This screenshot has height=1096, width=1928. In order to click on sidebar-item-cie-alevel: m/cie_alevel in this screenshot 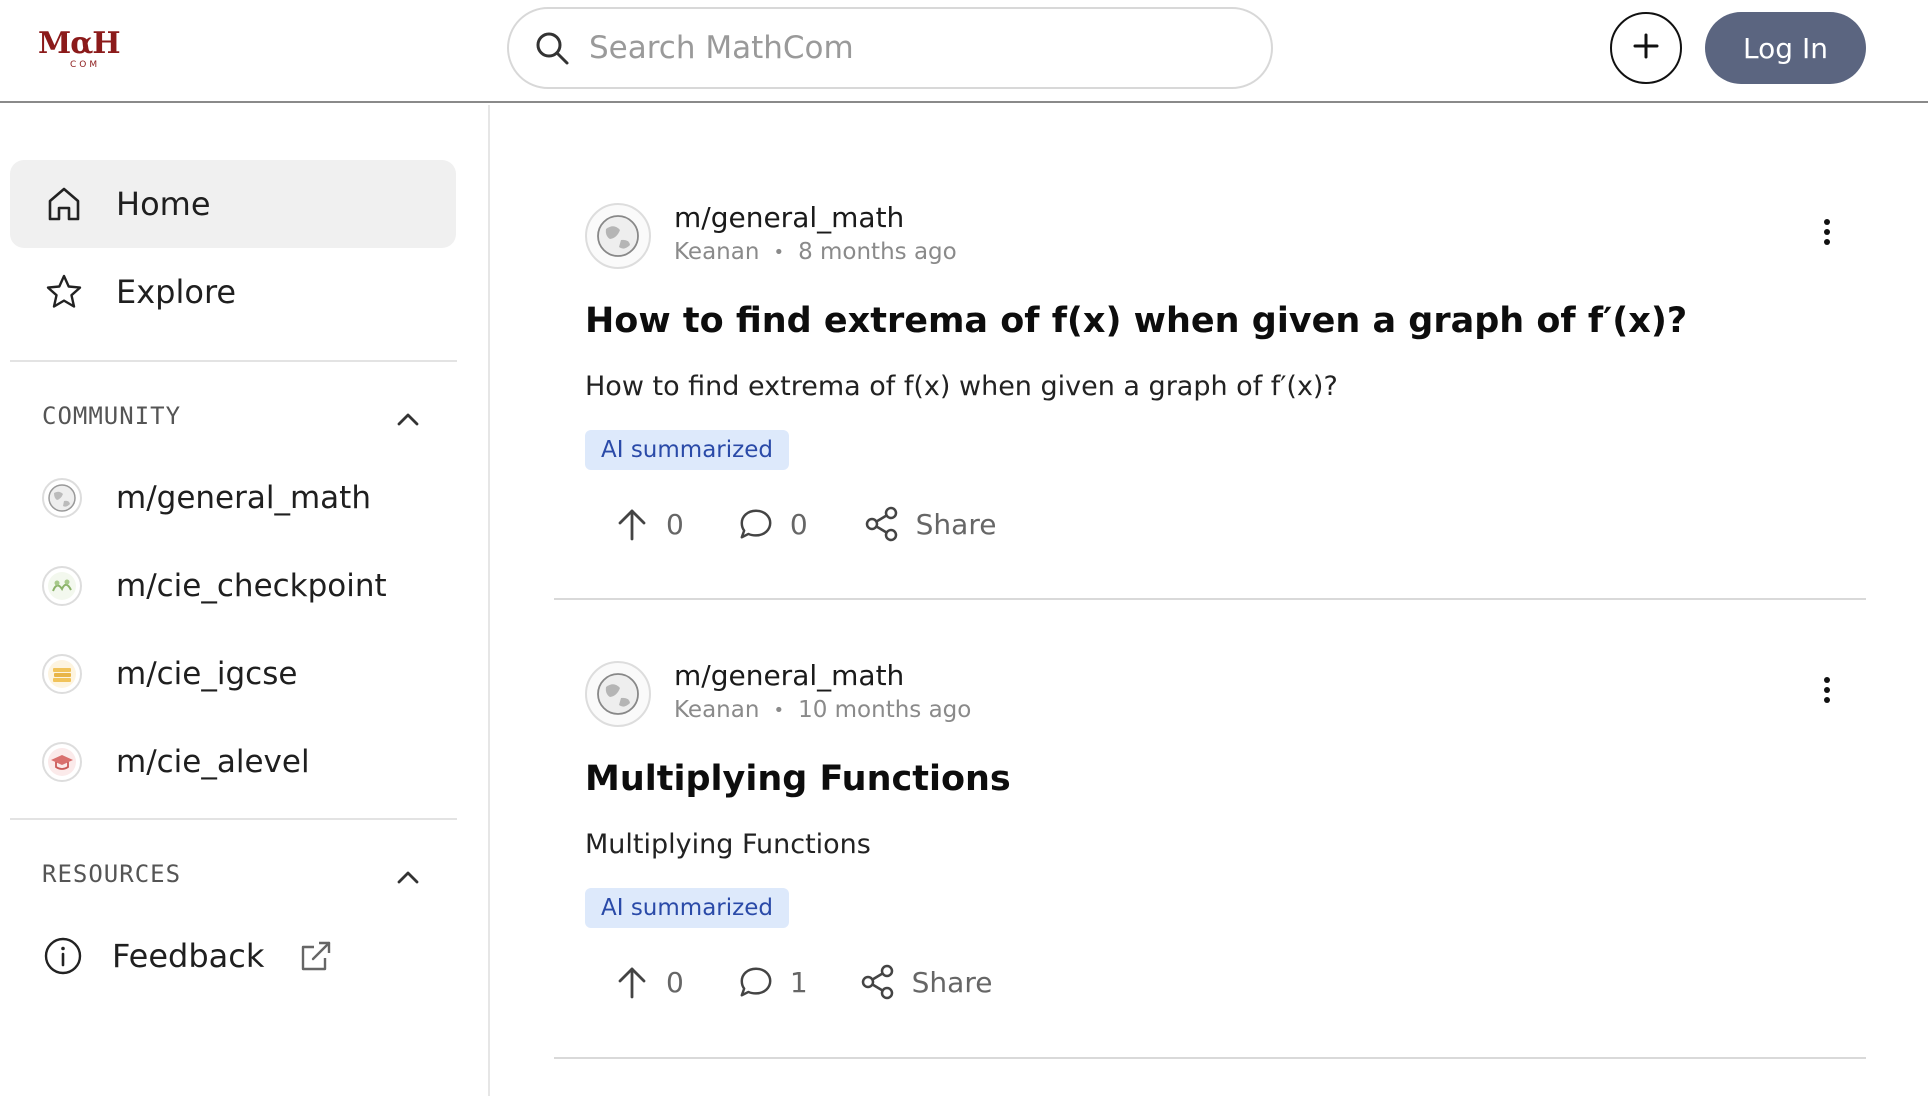, I will do `click(233, 762)`.